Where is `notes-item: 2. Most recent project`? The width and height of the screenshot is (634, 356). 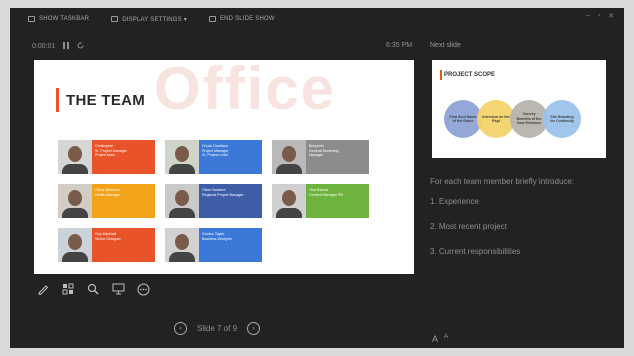 notes-item: 2. Most recent project is located at coordinates (468, 226).